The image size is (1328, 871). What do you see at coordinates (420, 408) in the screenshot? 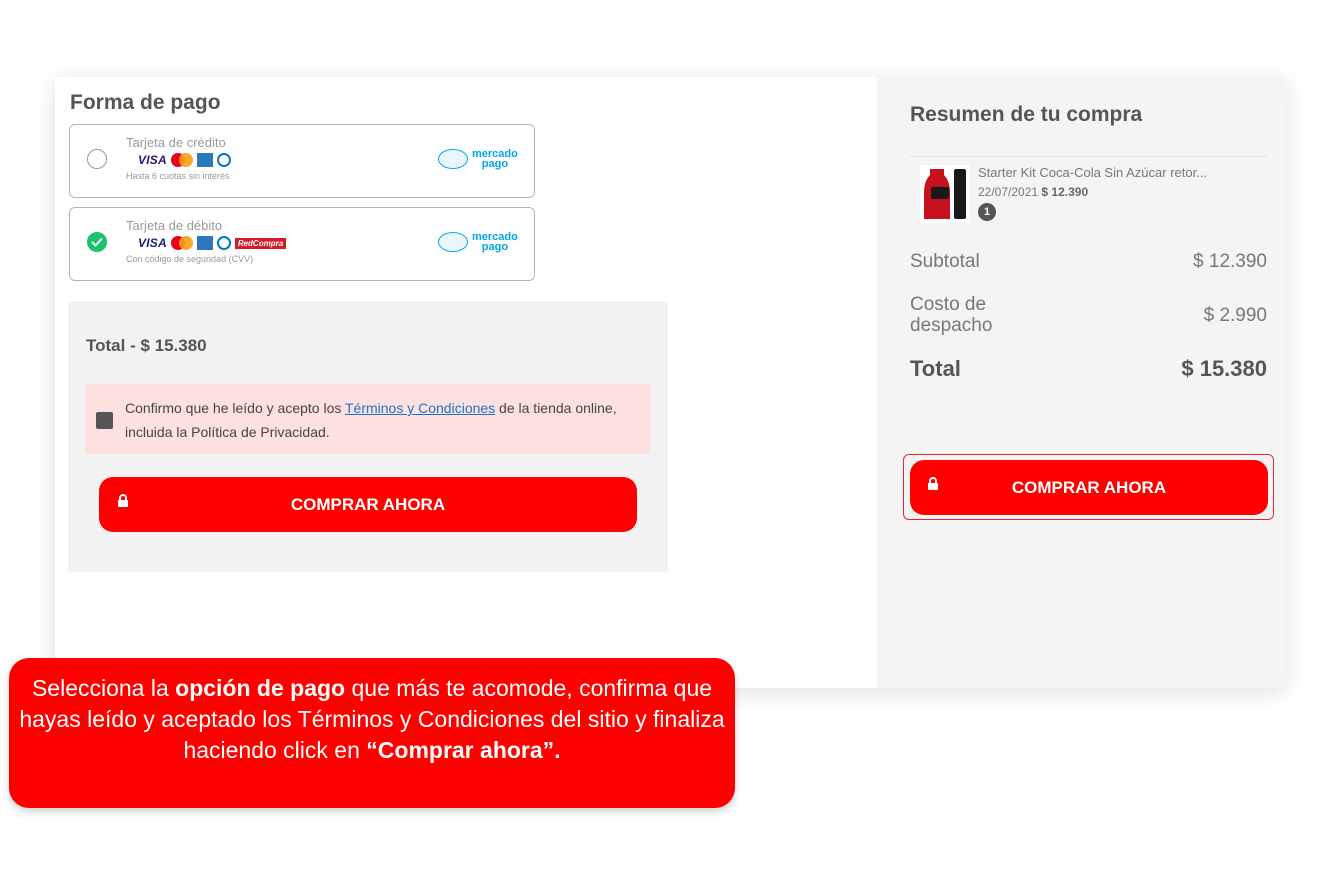
I see `terms-link: Términos y Condiciones` at bounding box center [420, 408].